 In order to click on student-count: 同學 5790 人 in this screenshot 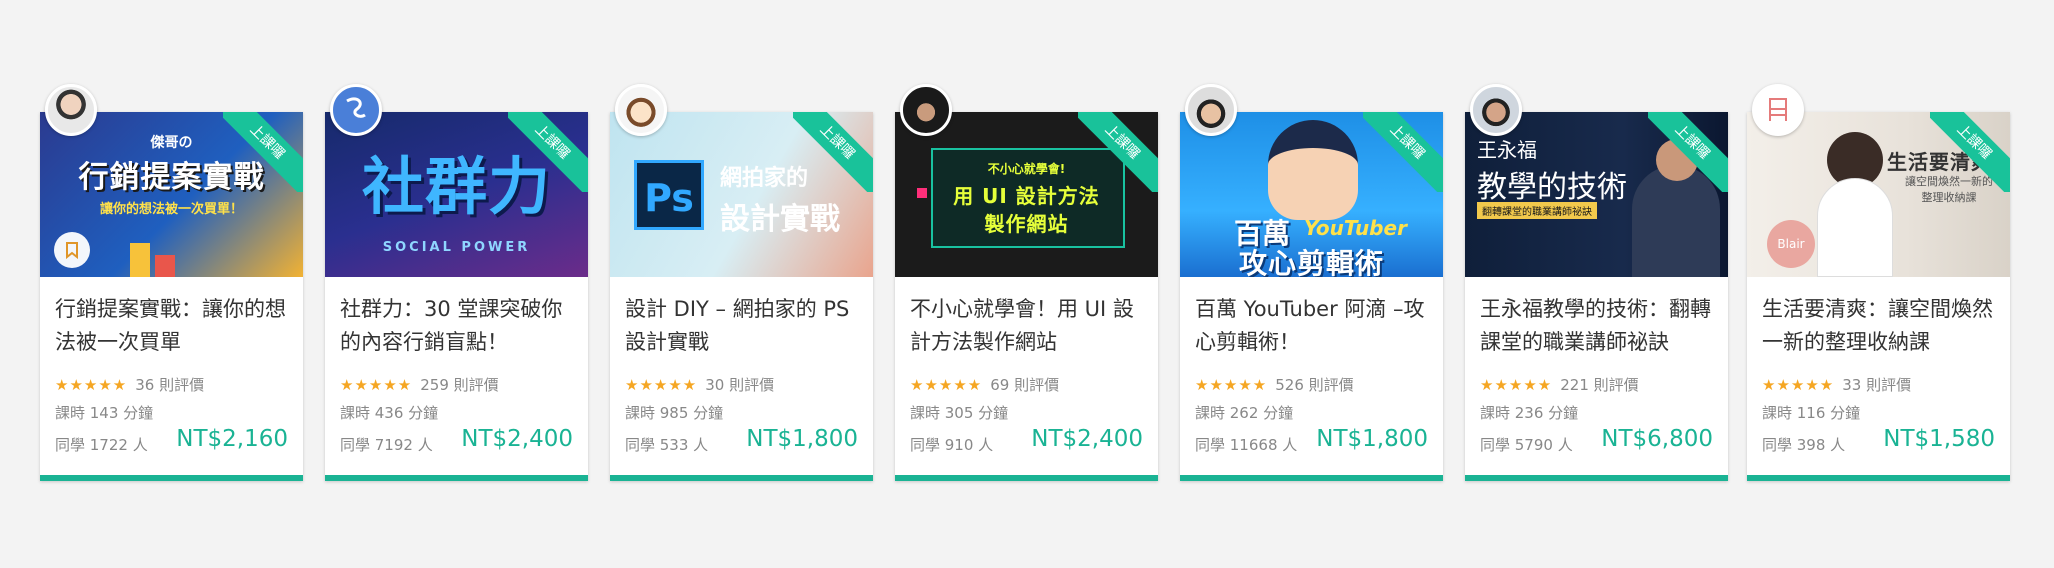, I will do `click(1526, 445)`.